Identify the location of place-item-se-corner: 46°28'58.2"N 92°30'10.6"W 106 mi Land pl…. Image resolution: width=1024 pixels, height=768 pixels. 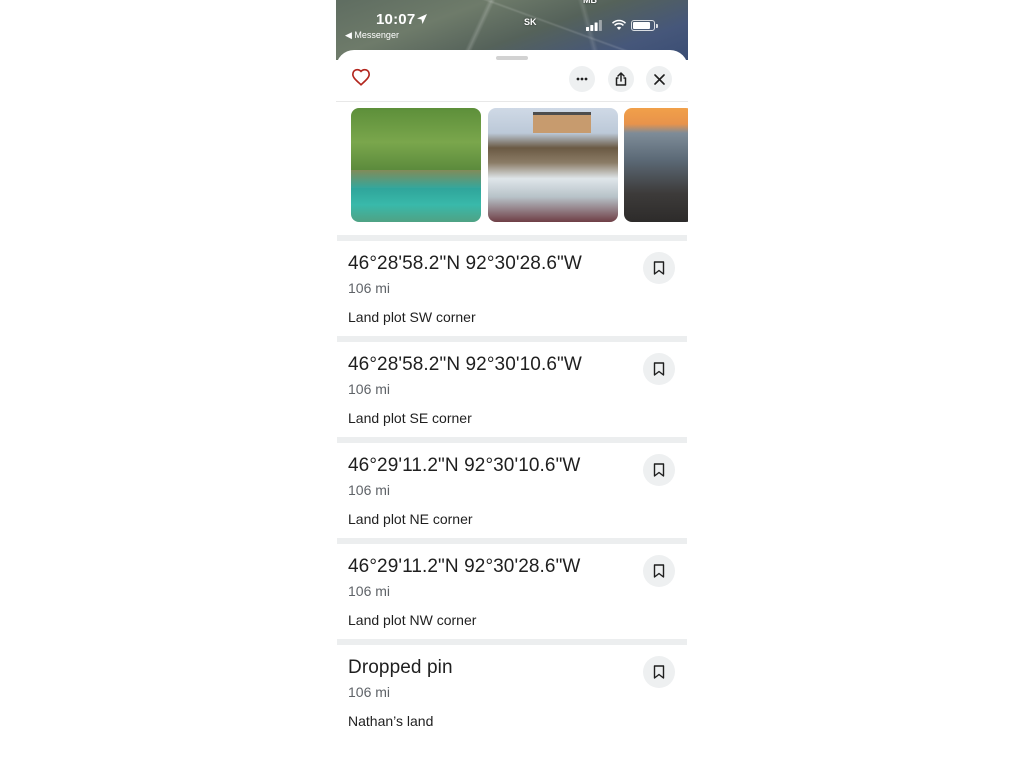
(512, 389).